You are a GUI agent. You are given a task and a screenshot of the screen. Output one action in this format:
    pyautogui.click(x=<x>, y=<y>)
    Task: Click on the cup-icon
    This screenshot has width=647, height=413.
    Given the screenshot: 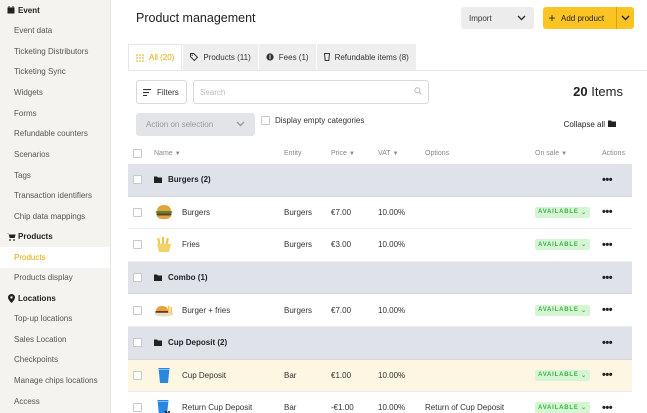 What is the action you would take?
    pyautogui.click(x=326, y=57)
    